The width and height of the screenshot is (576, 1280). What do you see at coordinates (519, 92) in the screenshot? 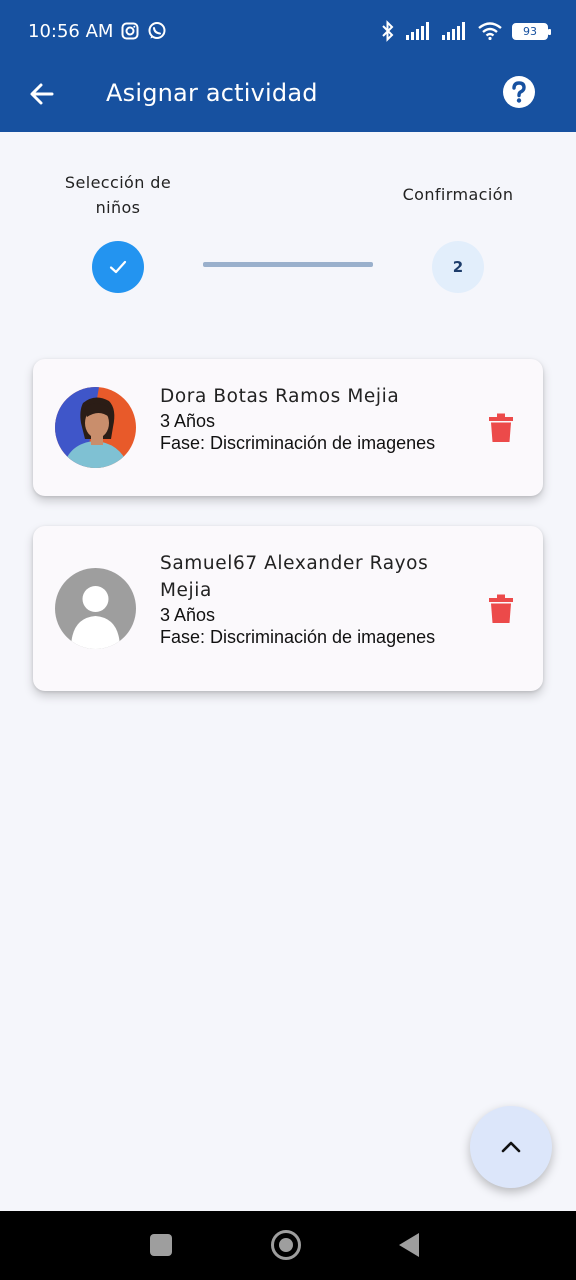
I see `help-circle-icon` at bounding box center [519, 92].